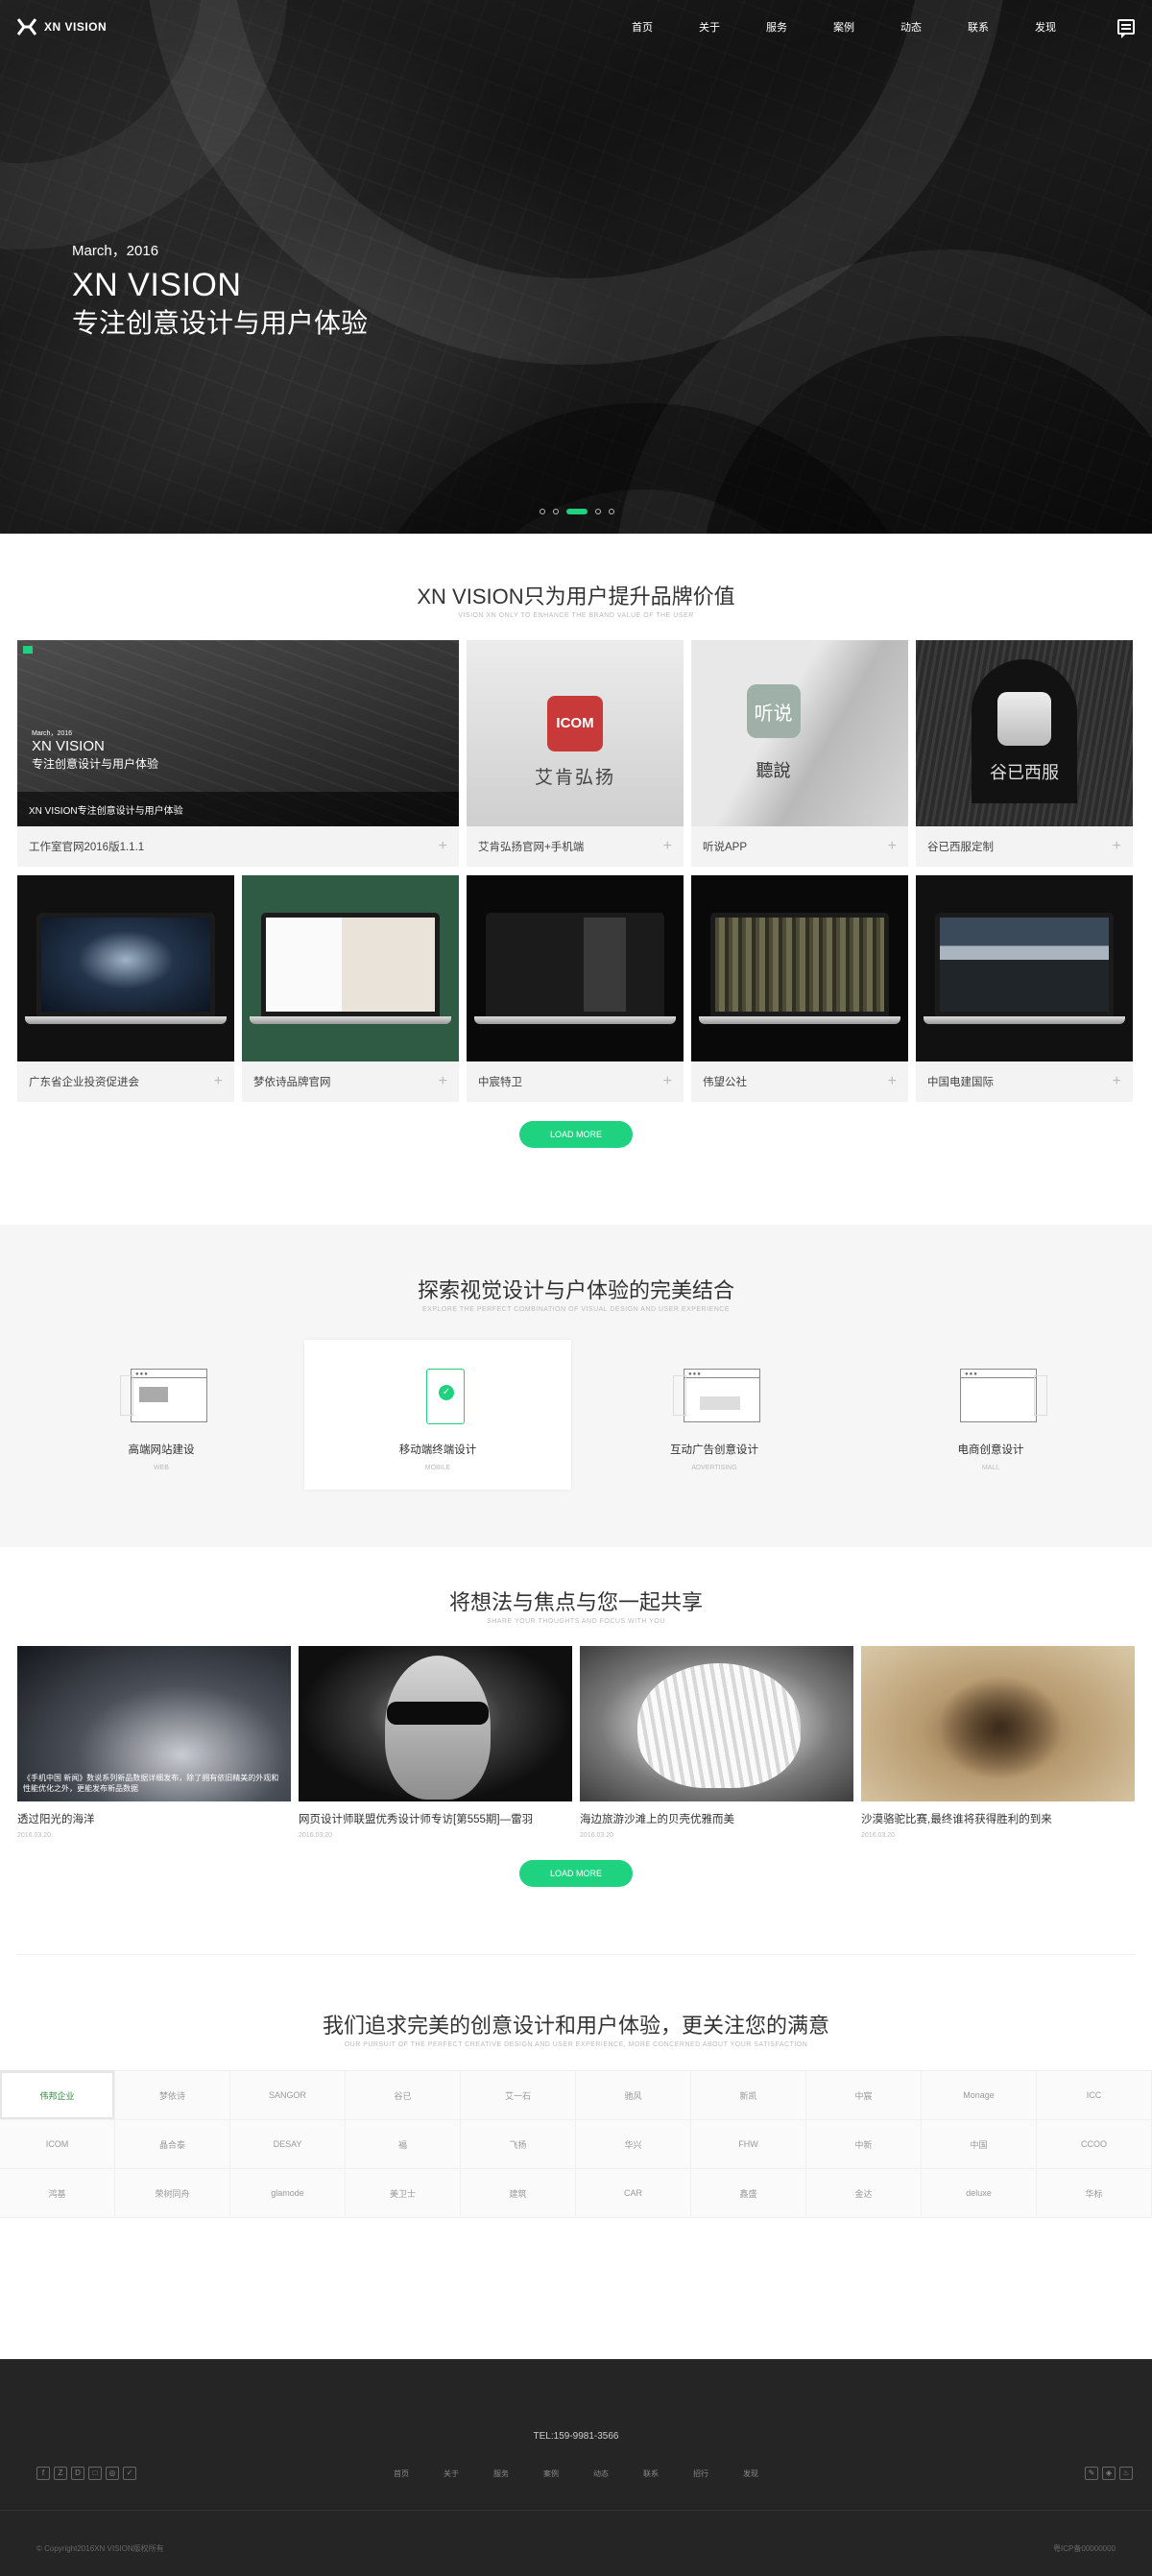  What do you see at coordinates (435, 1742) in the screenshot?
I see `news-item: 网页设计师联盟优秀设计师专访[第555期]—雷羽 2016.03.20` at bounding box center [435, 1742].